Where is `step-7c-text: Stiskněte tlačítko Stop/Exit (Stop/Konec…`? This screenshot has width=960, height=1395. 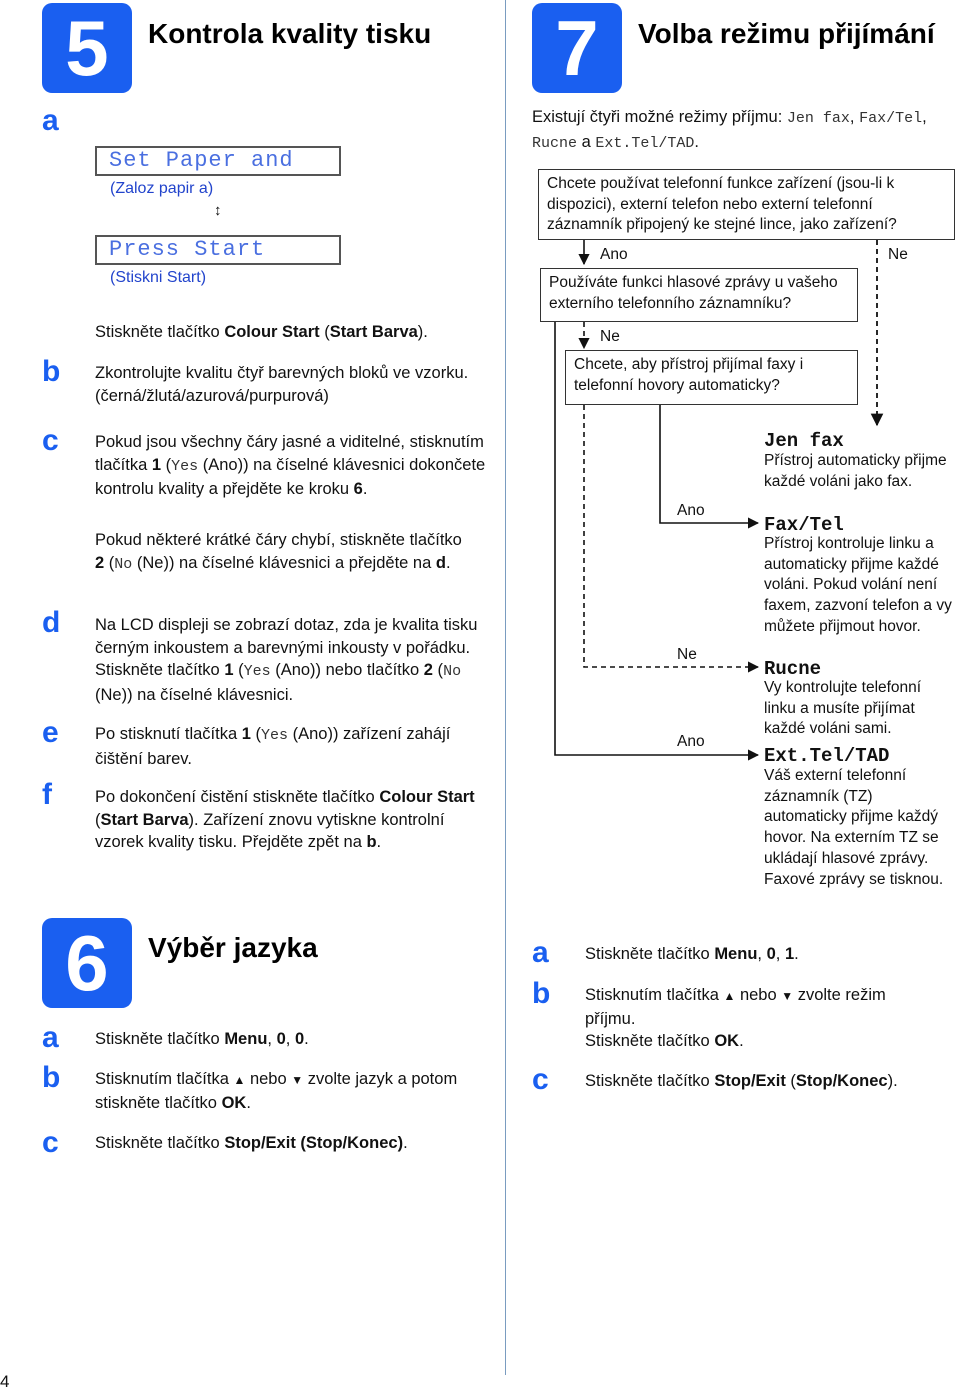
step-7c-text: Stiskněte tlačítko Stop/Exit (Stop/Konec… is located at coordinates (741, 1081).